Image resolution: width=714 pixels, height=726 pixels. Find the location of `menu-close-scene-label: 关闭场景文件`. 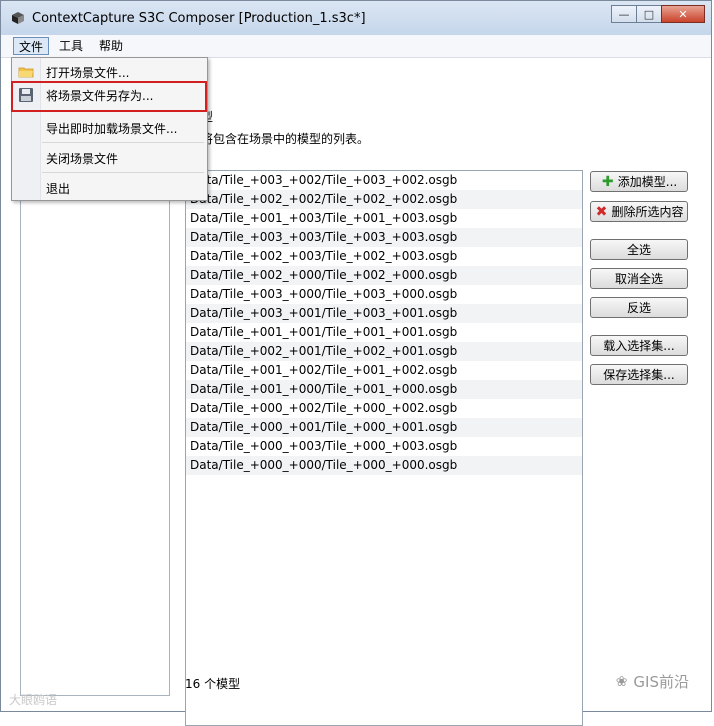

menu-close-scene-label: 关闭场景文件 is located at coordinates (82, 159).